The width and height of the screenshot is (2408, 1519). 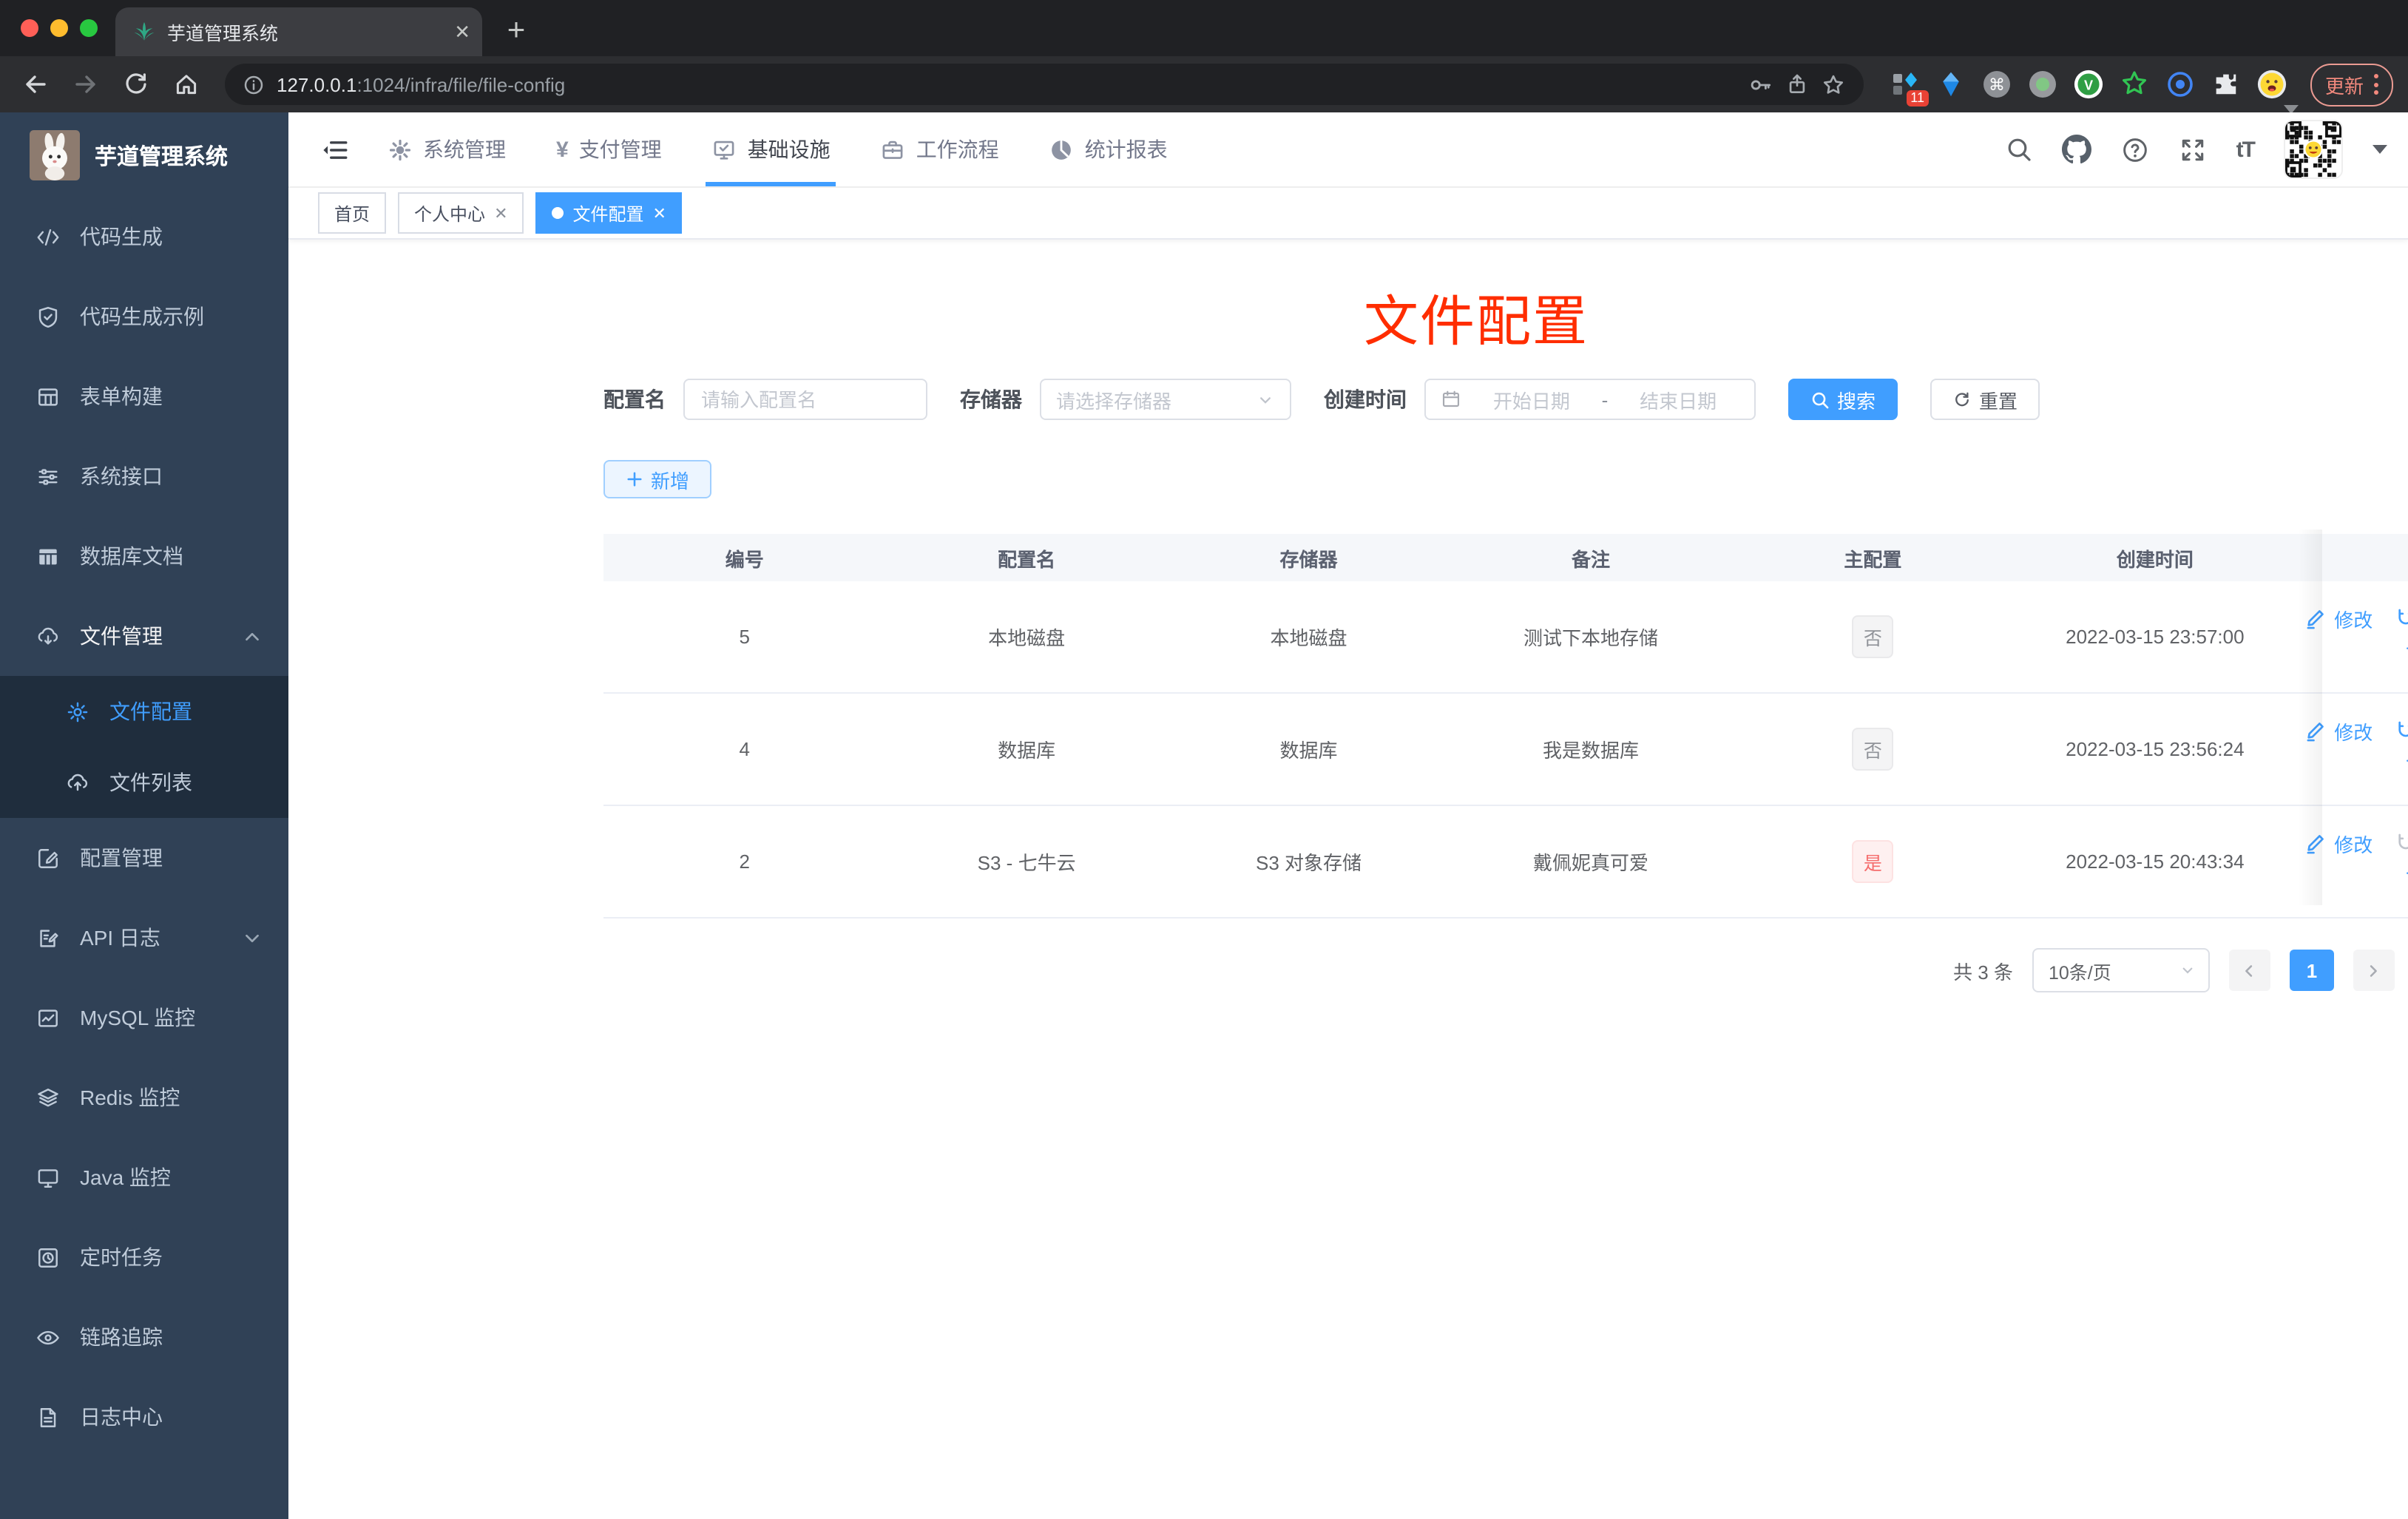 I want to click on sidebar-item-label: MySQL 监控, so click(x=138, y=1017).